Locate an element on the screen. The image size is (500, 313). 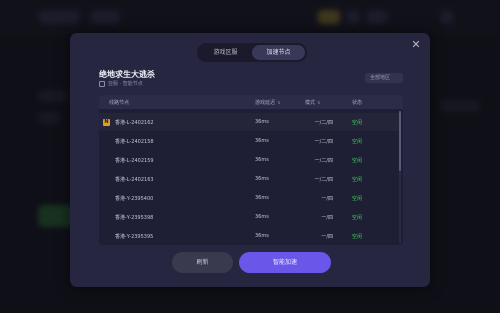
row-node: 香港-Y-2395400 is located at coordinates (134, 198).